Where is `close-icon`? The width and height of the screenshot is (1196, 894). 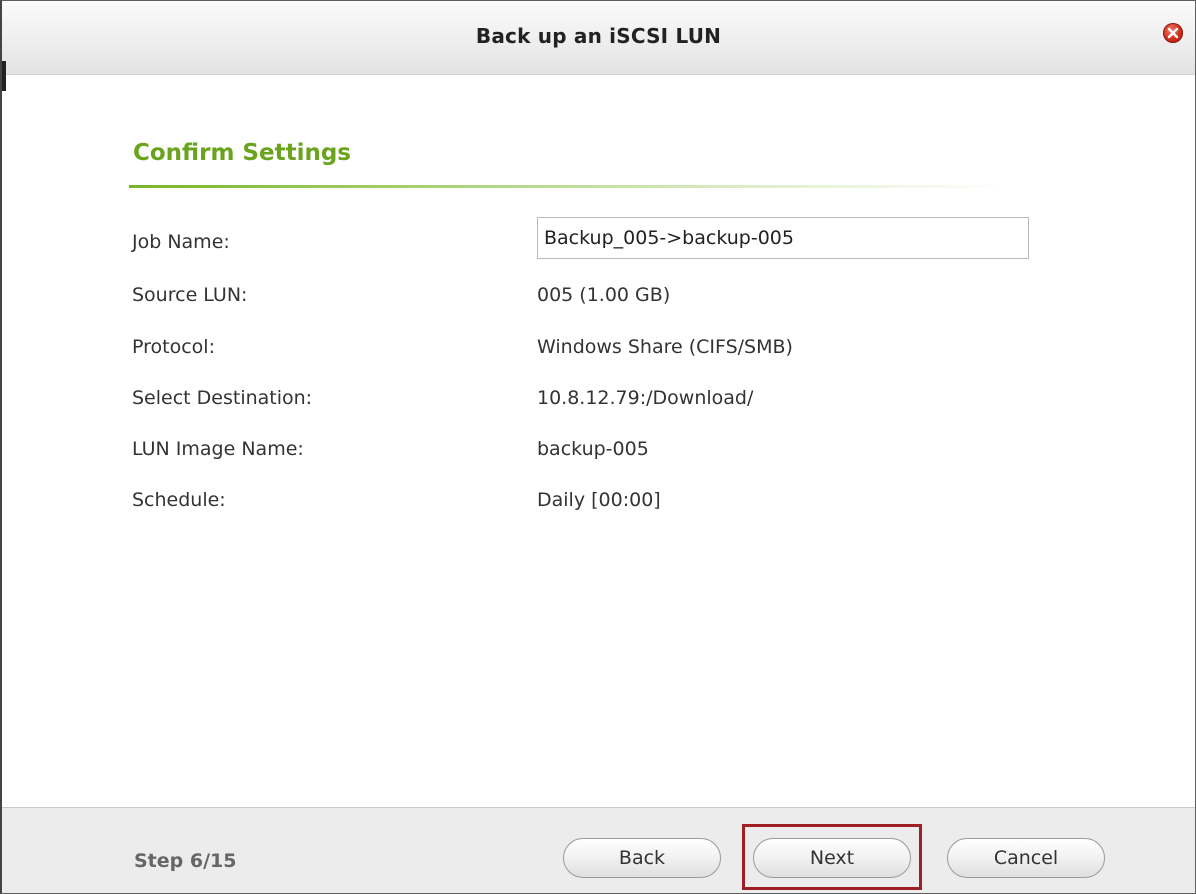
close-icon is located at coordinates (1173, 33).